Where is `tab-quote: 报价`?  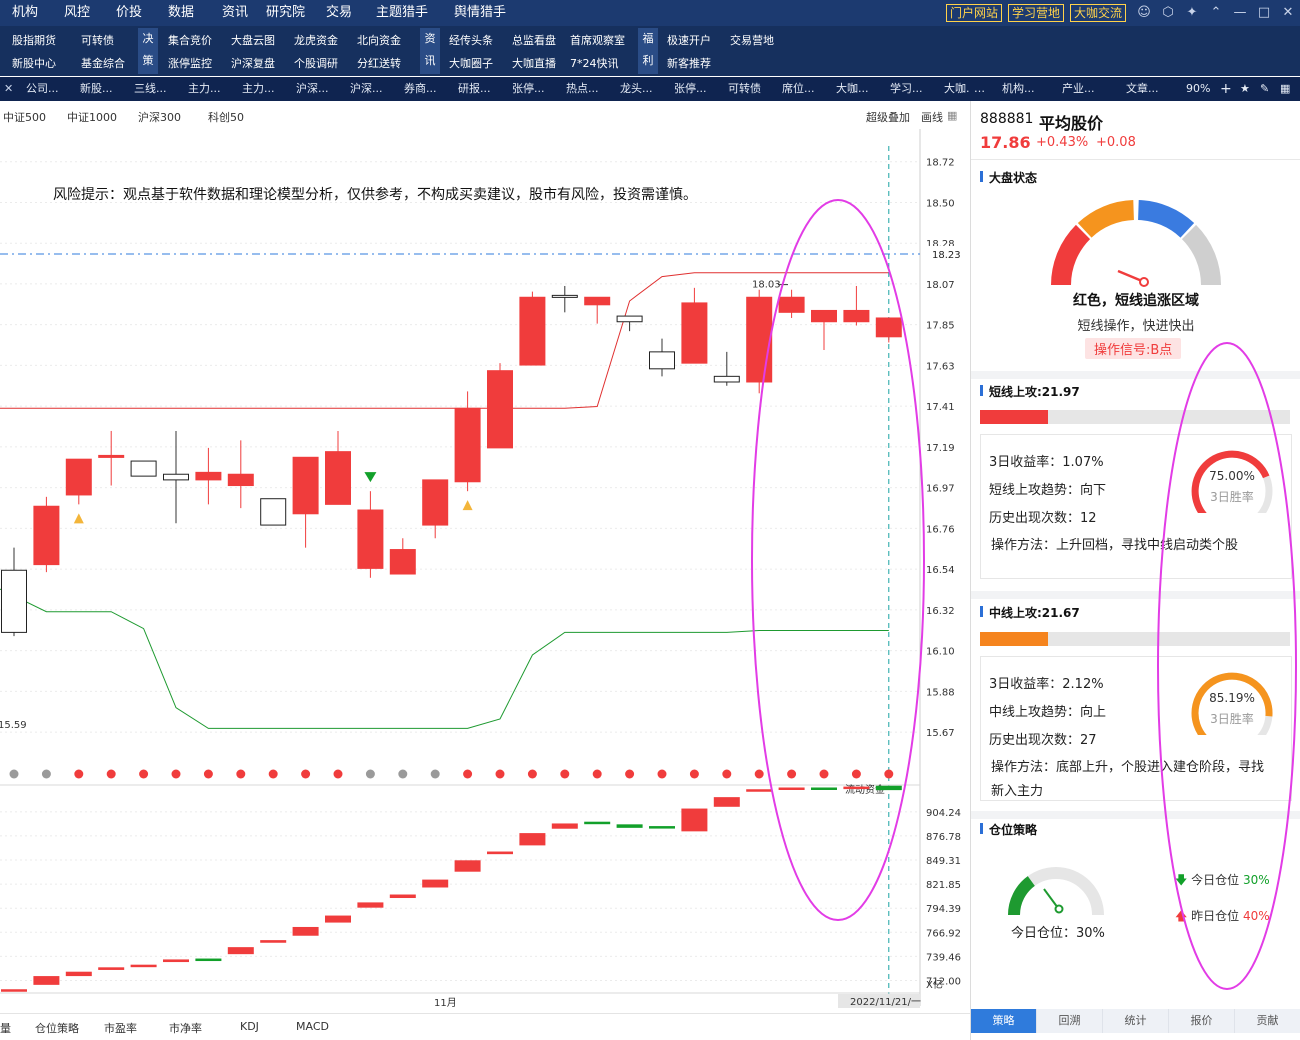 tab-quote: 报价 is located at coordinates (1202, 1021).